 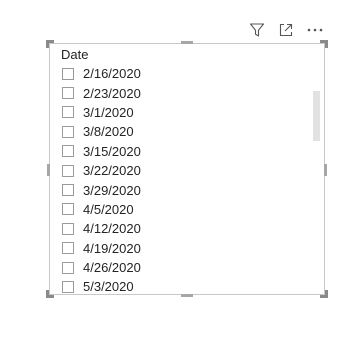 What do you see at coordinates (183, 73) in the screenshot?
I see `list-item: 2/16/2020` at bounding box center [183, 73].